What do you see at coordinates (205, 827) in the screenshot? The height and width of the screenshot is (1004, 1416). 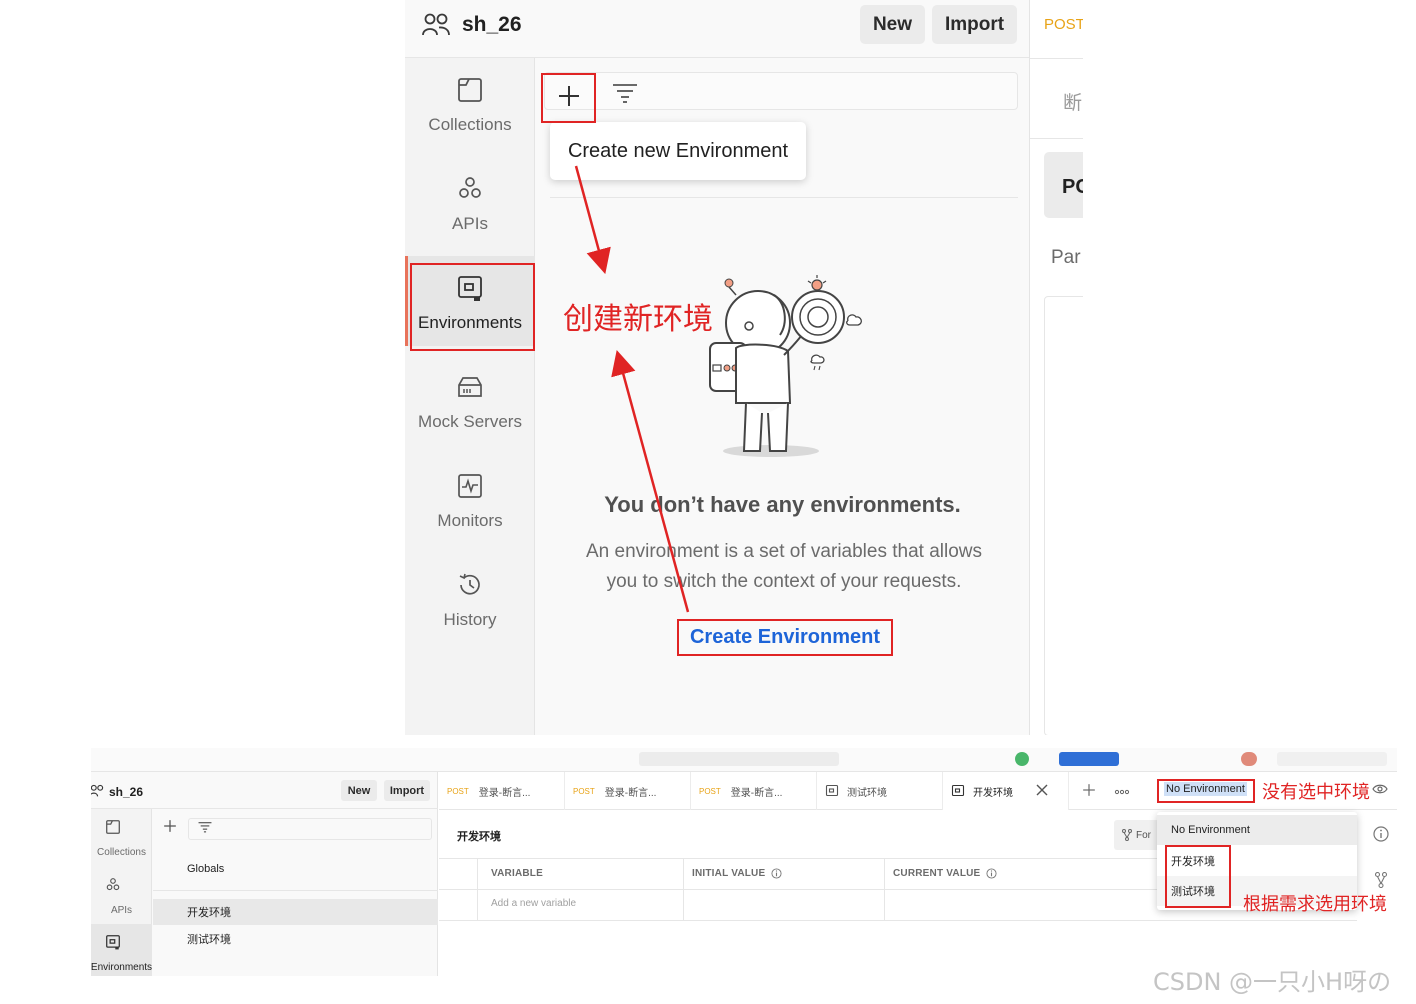 I see `filter-icon` at bounding box center [205, 827].